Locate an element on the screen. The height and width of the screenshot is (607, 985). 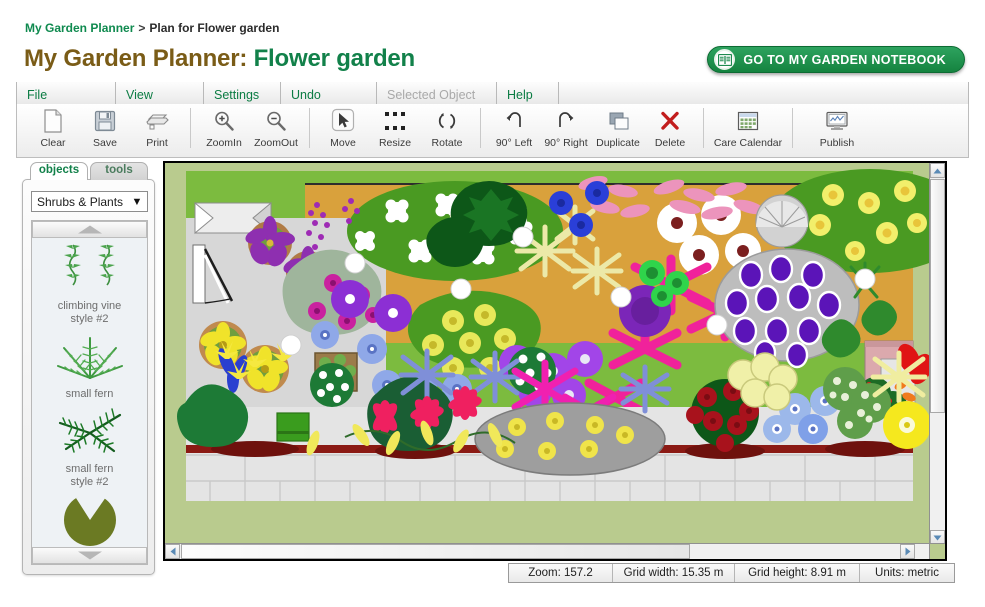
breadcrumb: My Garden Planner > Plan for Flower garden is located at coordinates (152, 28).